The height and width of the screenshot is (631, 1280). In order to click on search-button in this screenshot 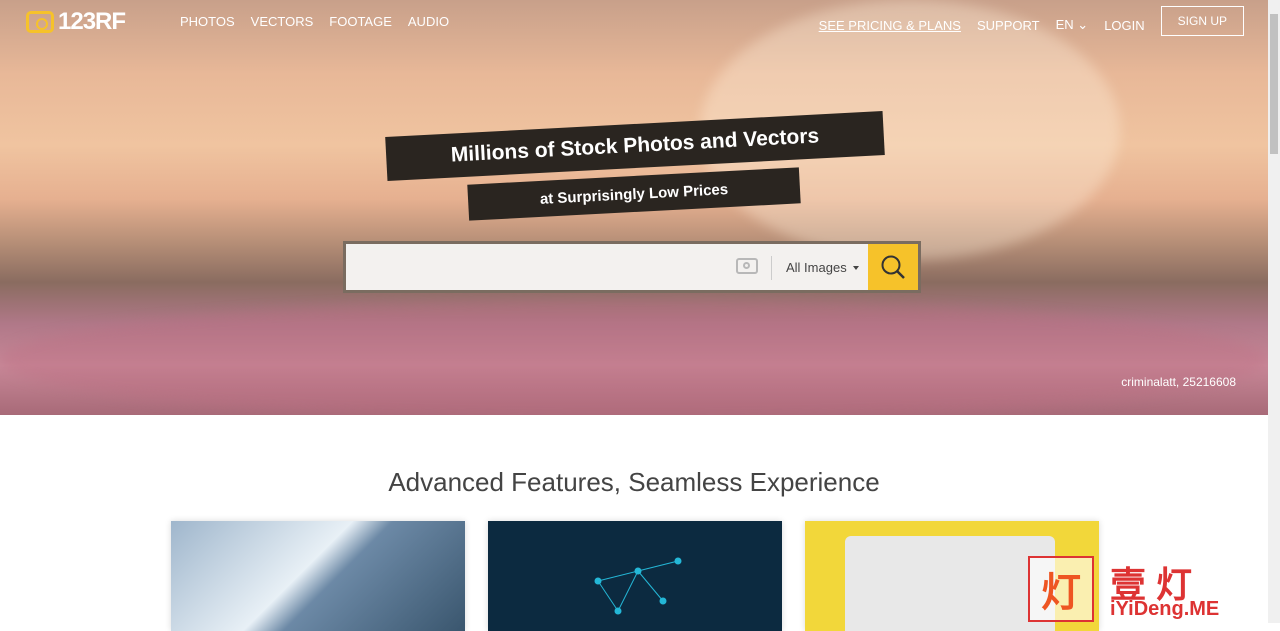, I will do `click(893, 267)`.